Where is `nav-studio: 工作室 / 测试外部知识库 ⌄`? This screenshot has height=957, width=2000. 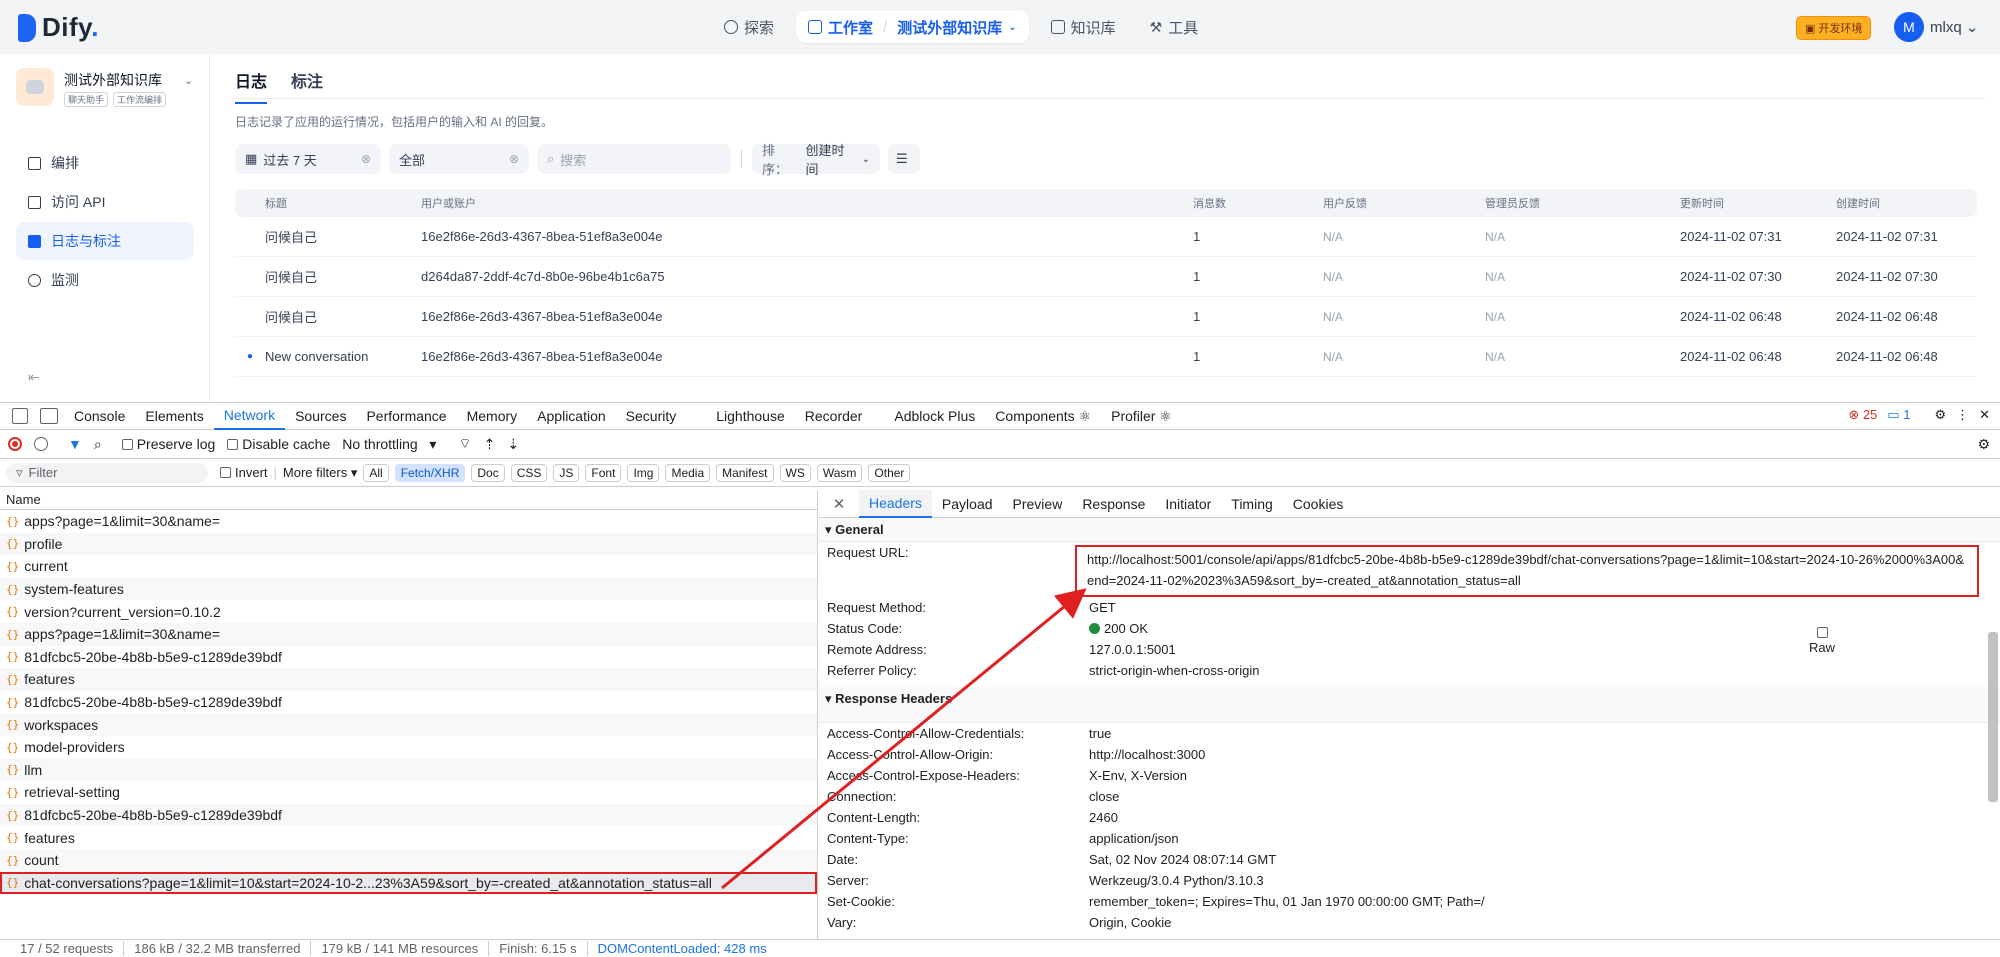 nav-studio: 工作室 / 测试外部知识库 ⌄ is located at coordinates (912, 27).